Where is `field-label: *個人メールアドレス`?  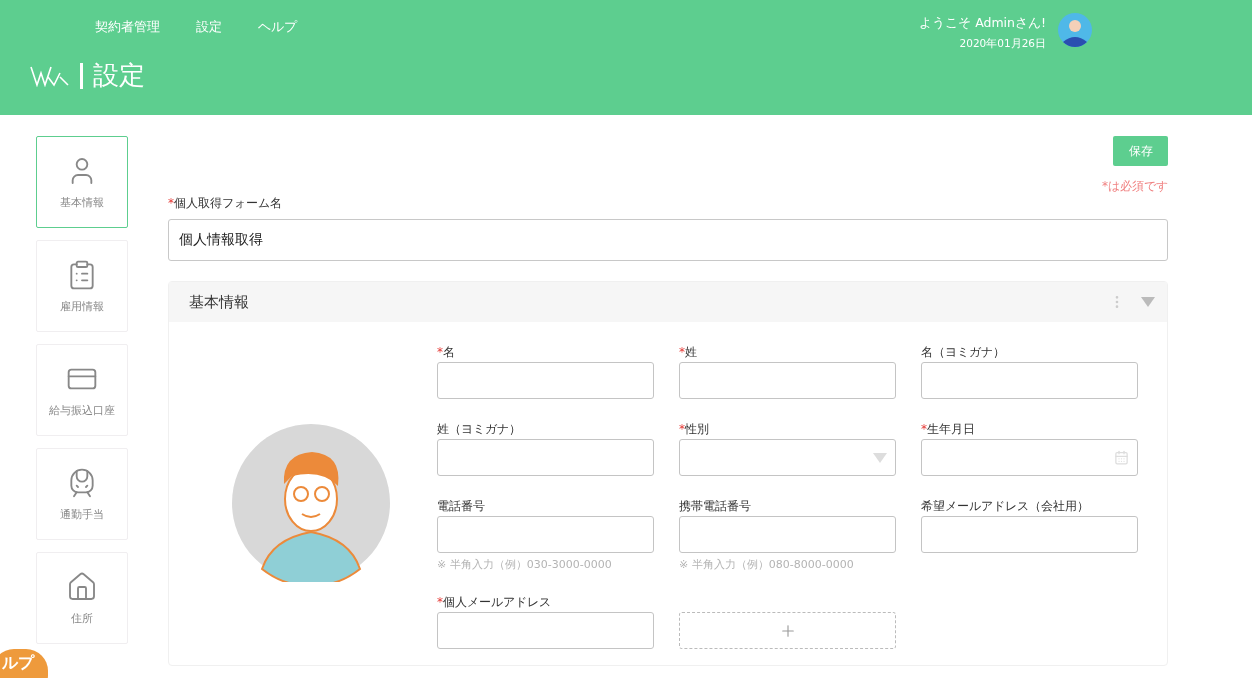 field-label: *個人メールアドレス is located at coordinates (494, 602).